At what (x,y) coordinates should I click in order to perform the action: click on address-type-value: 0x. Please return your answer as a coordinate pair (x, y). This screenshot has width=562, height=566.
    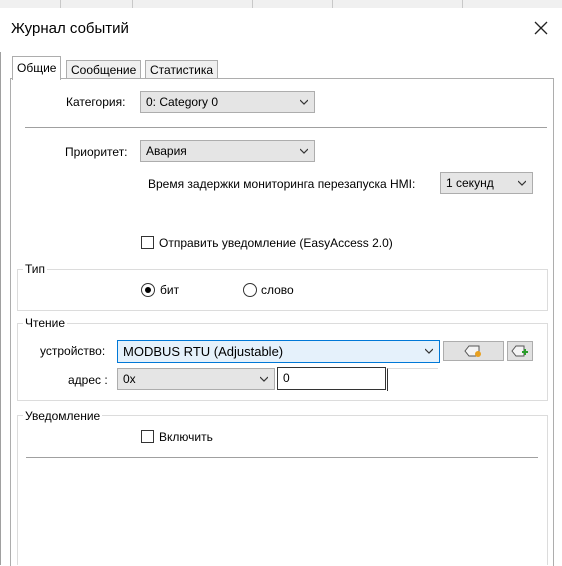
    Looking at the image, I should click on (129, 379).